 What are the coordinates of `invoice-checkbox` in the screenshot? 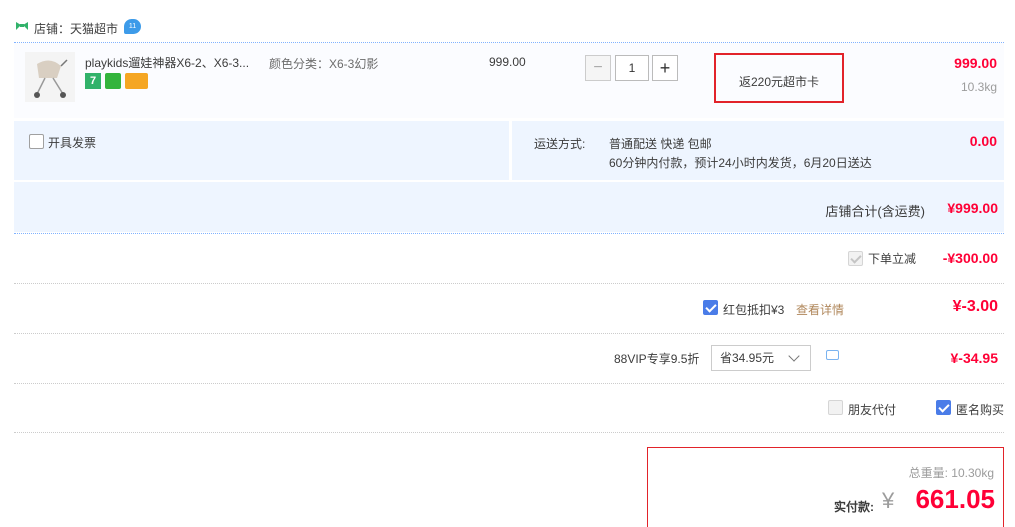 It's located at (36, 141).